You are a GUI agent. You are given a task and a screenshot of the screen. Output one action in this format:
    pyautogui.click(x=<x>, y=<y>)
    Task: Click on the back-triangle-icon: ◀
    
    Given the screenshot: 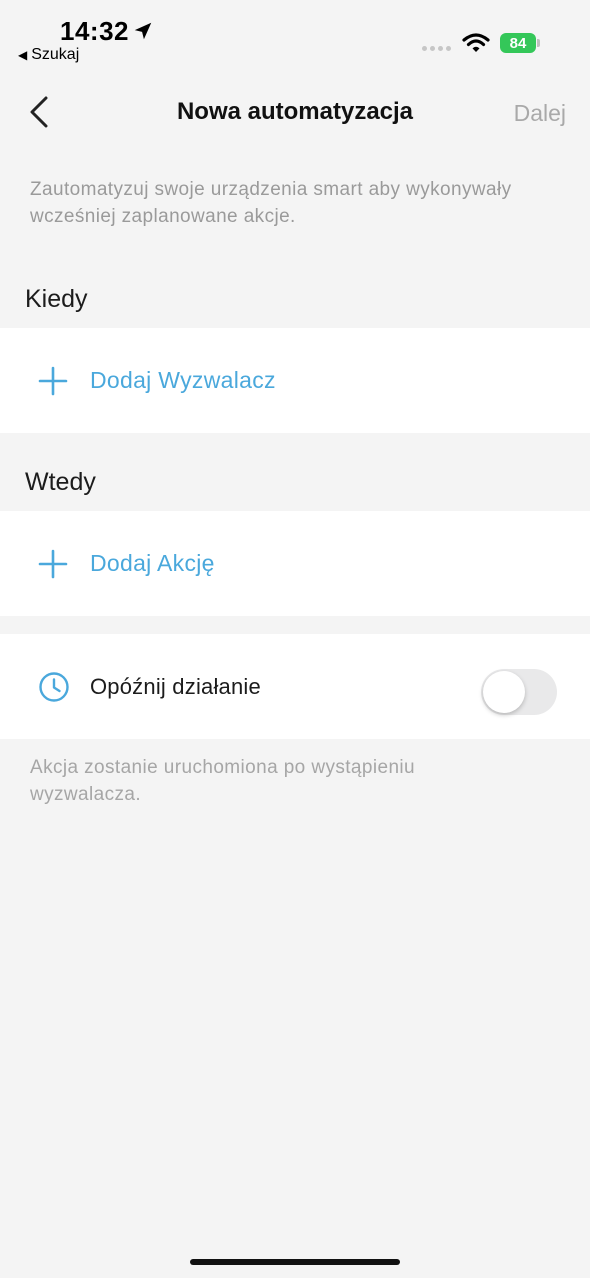 What is the action you would take?
    pyautogui.click(x=23, y=55)
    